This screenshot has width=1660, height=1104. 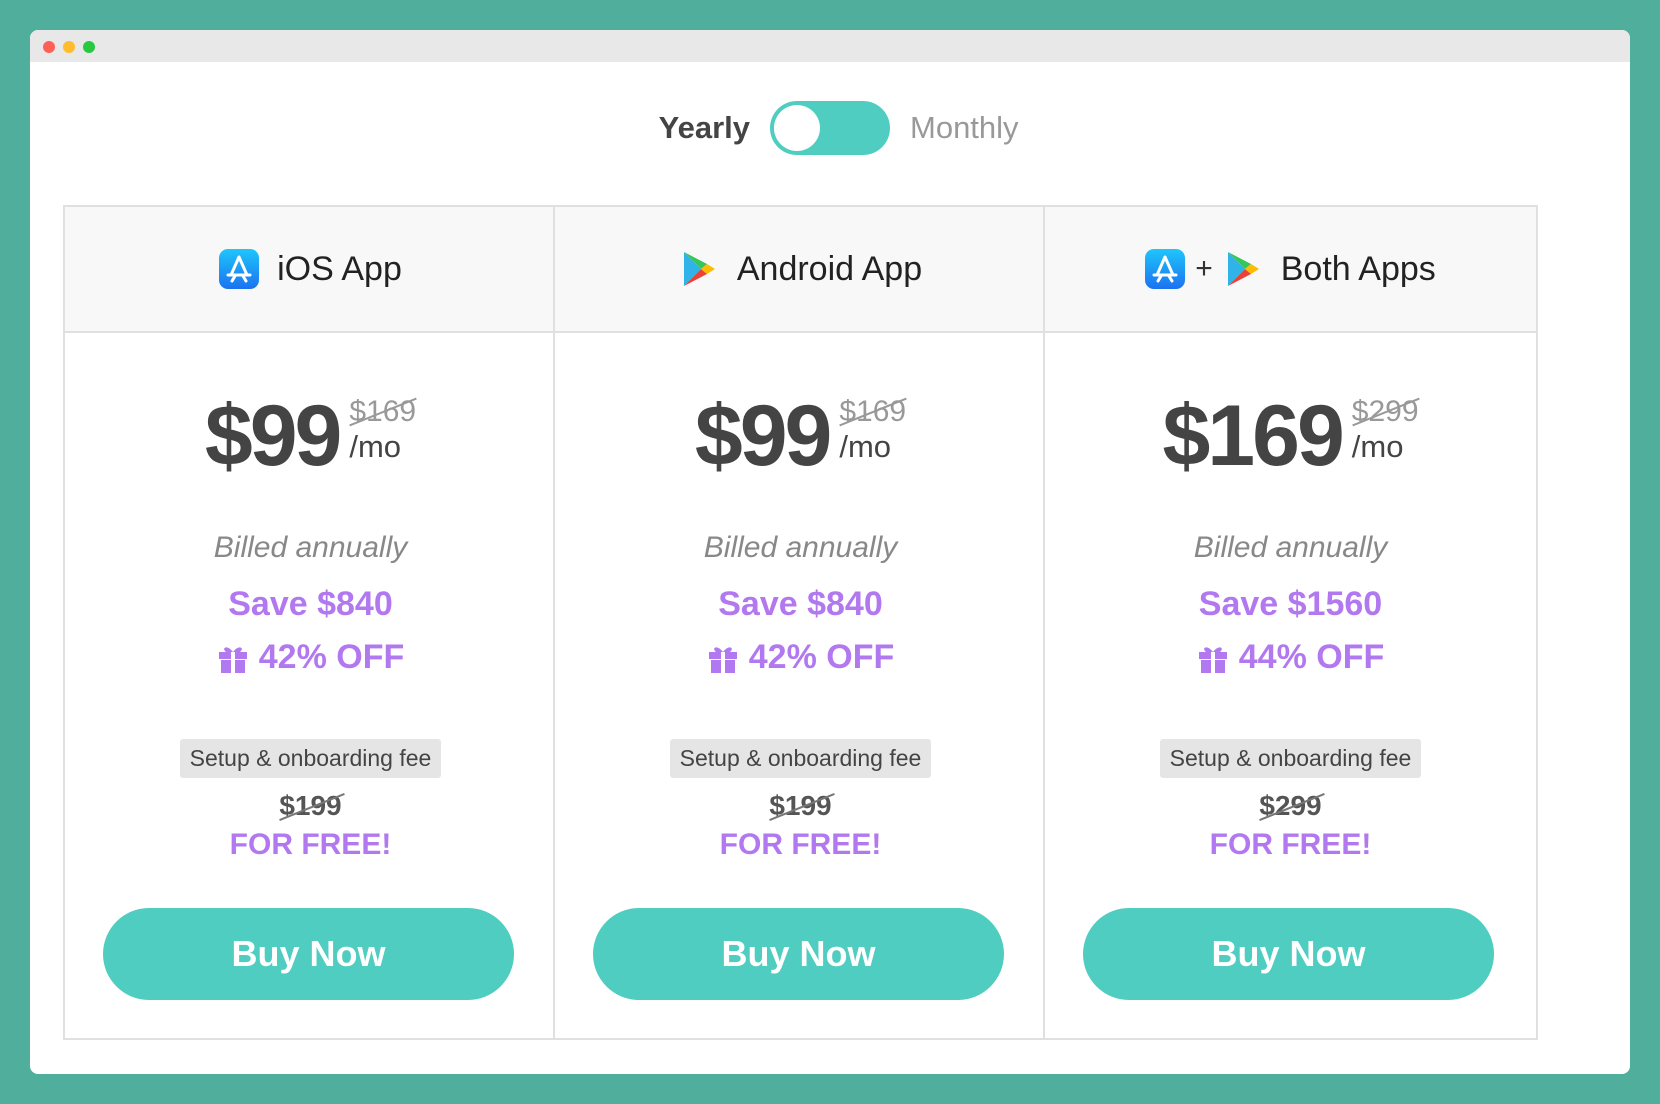 I want to click on plan-header: + Both Apps, so click(x=1290, y=270).